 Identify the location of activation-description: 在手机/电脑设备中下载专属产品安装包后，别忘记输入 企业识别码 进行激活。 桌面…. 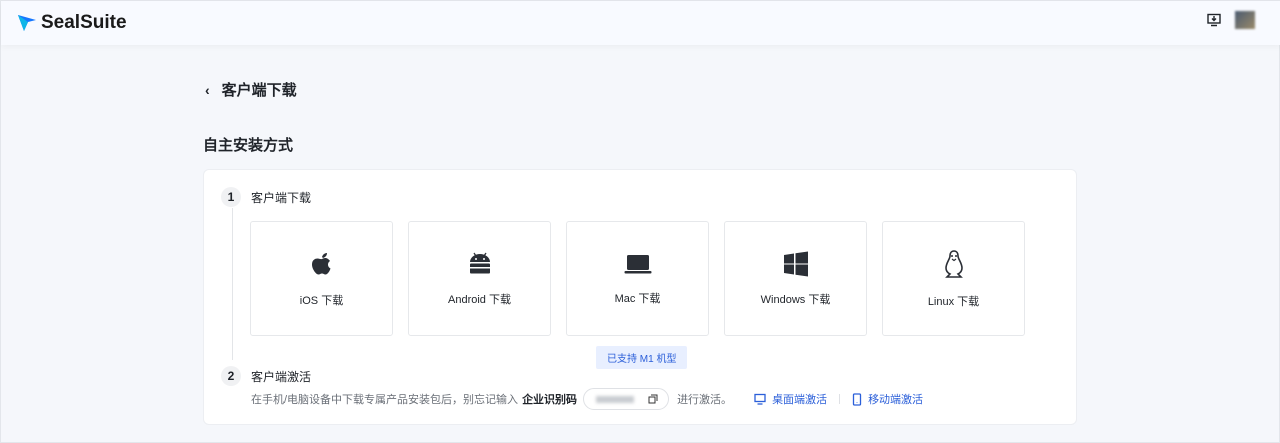
(587, 399).